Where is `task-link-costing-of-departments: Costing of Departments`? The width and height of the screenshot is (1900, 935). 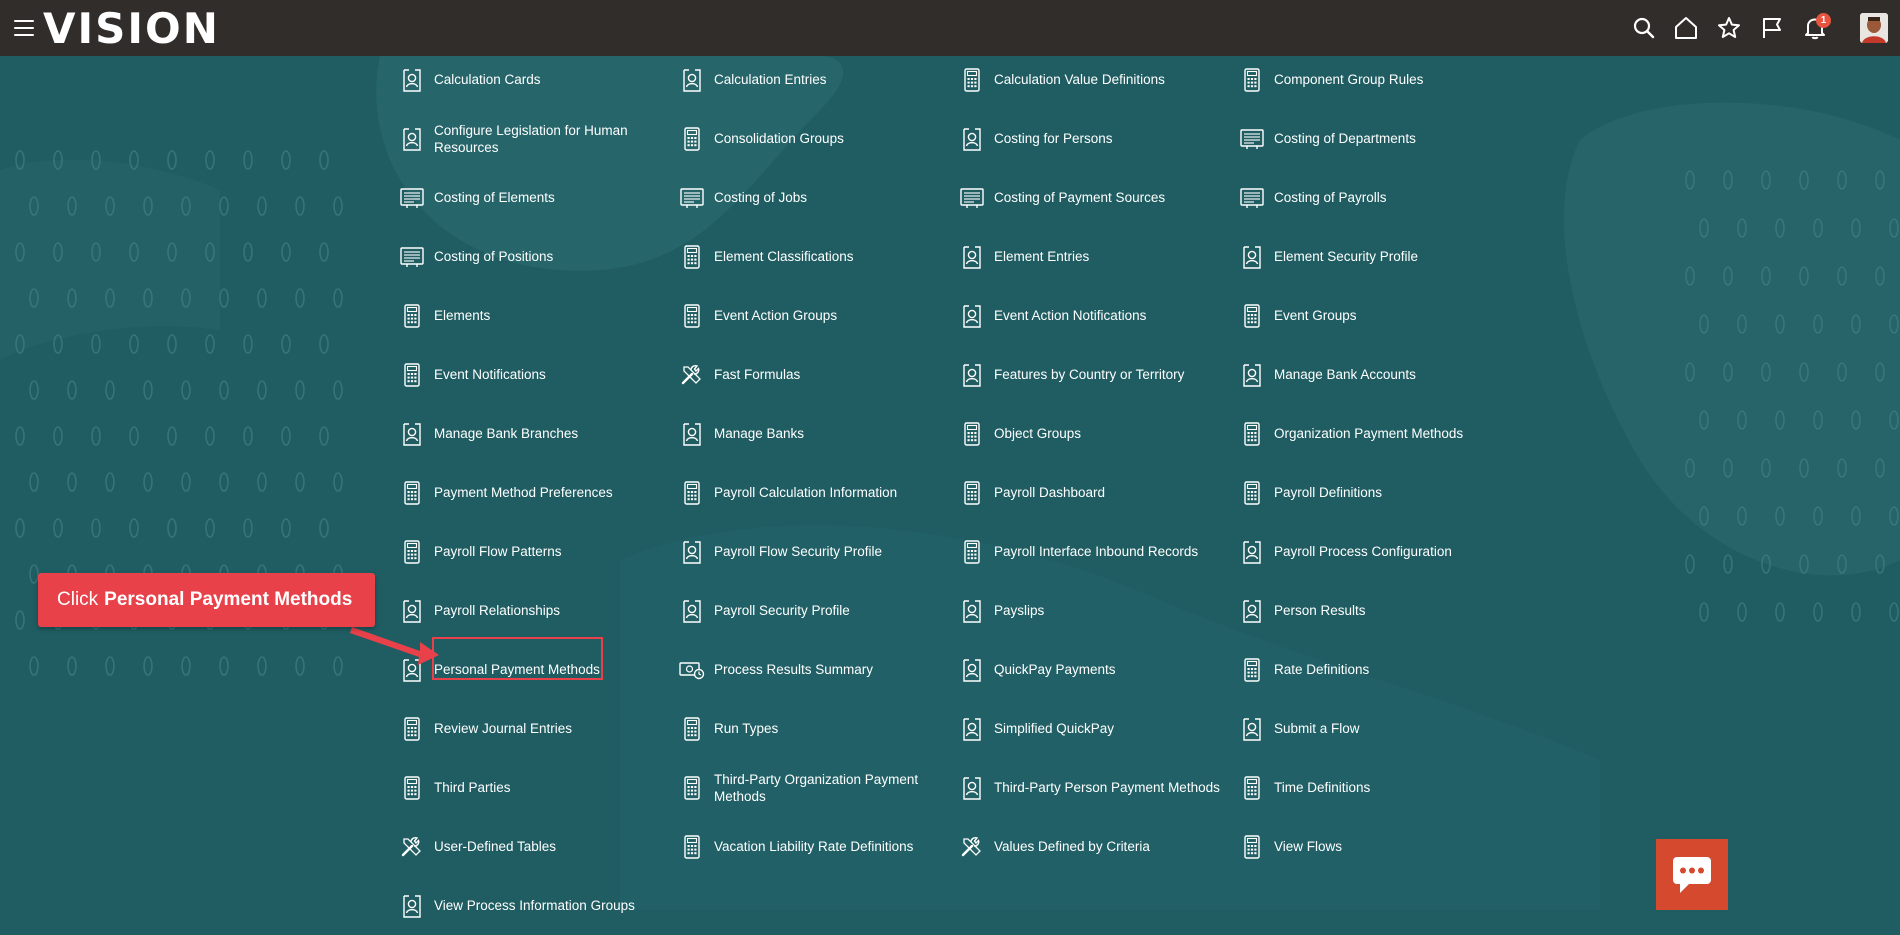 task-link-costing-of-departments: Costing of Departments is located at coordinates (1378, 138).